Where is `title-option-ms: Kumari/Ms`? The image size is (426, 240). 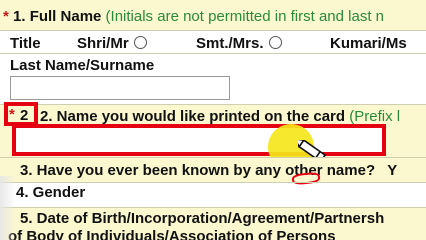 title-option-ms: Kumari/Ms is located at coordinates (368, 44).